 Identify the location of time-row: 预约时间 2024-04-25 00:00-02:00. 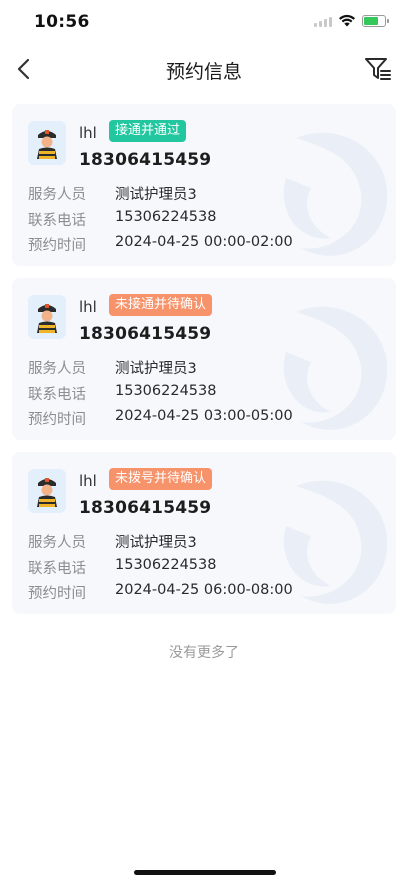
(160, 244).